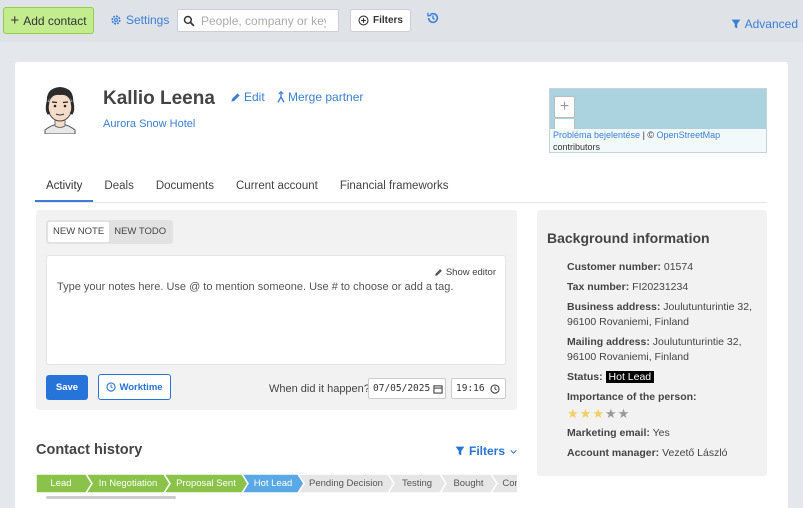 The height and width of the screenshot is (508, 803). I want to click on map-contributors: contributors, so click(577, 147).